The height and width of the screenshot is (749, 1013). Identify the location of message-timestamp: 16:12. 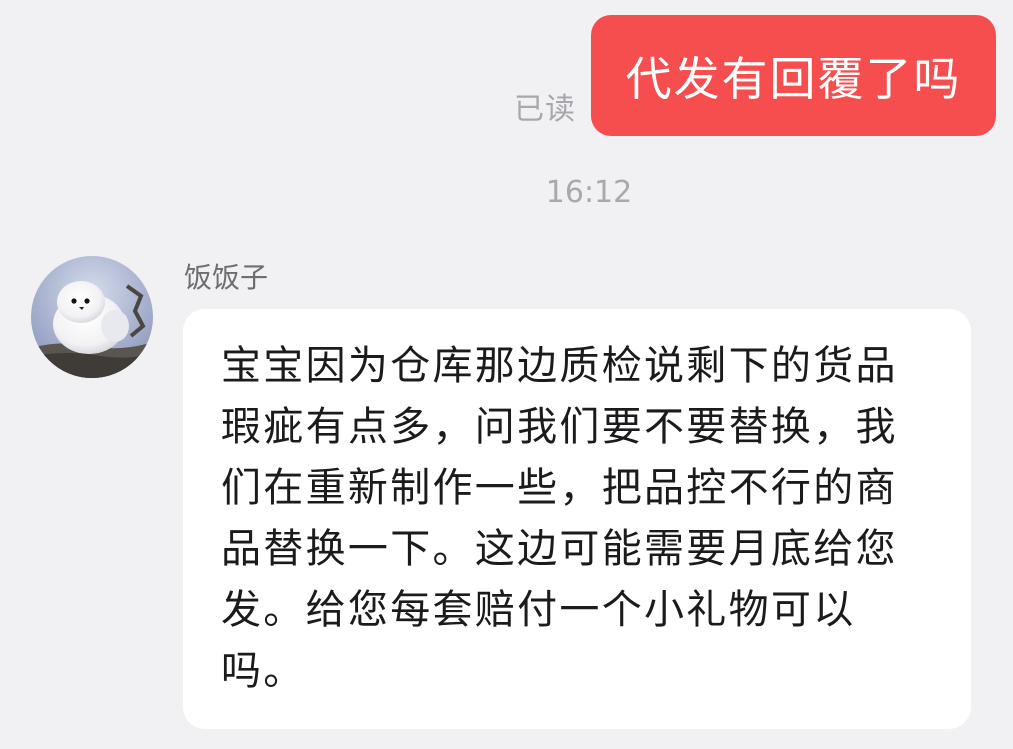
(589, 192).